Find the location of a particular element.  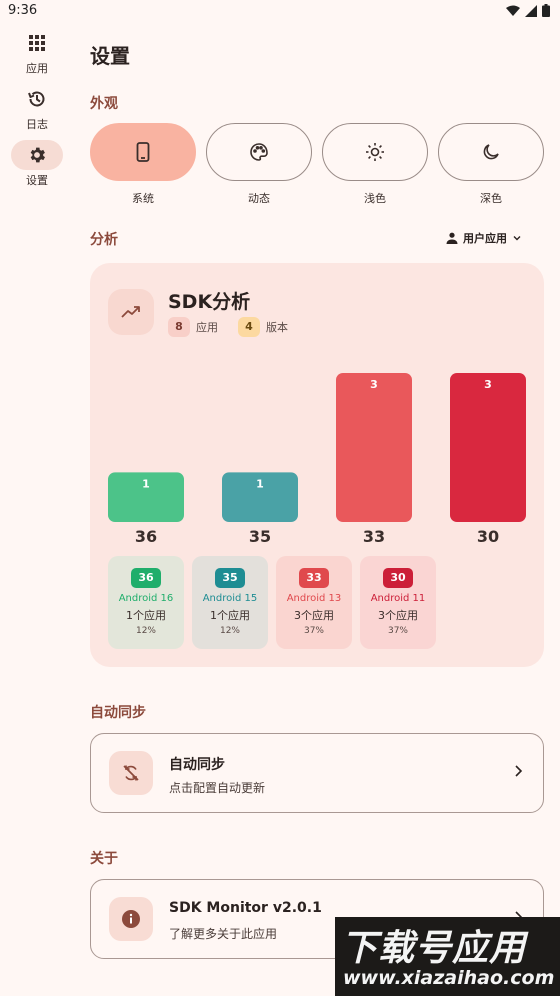

sun-icon is located at coordinates (375, 152).